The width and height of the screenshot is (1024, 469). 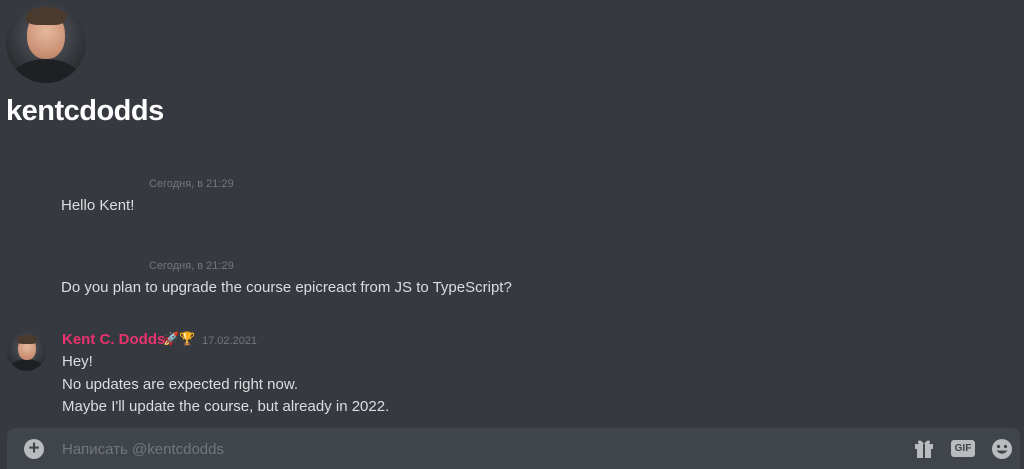 What do you see at coordinates (924, 448) in the screenshot?
I see `gift-icon` at bounding box center [924, 448].